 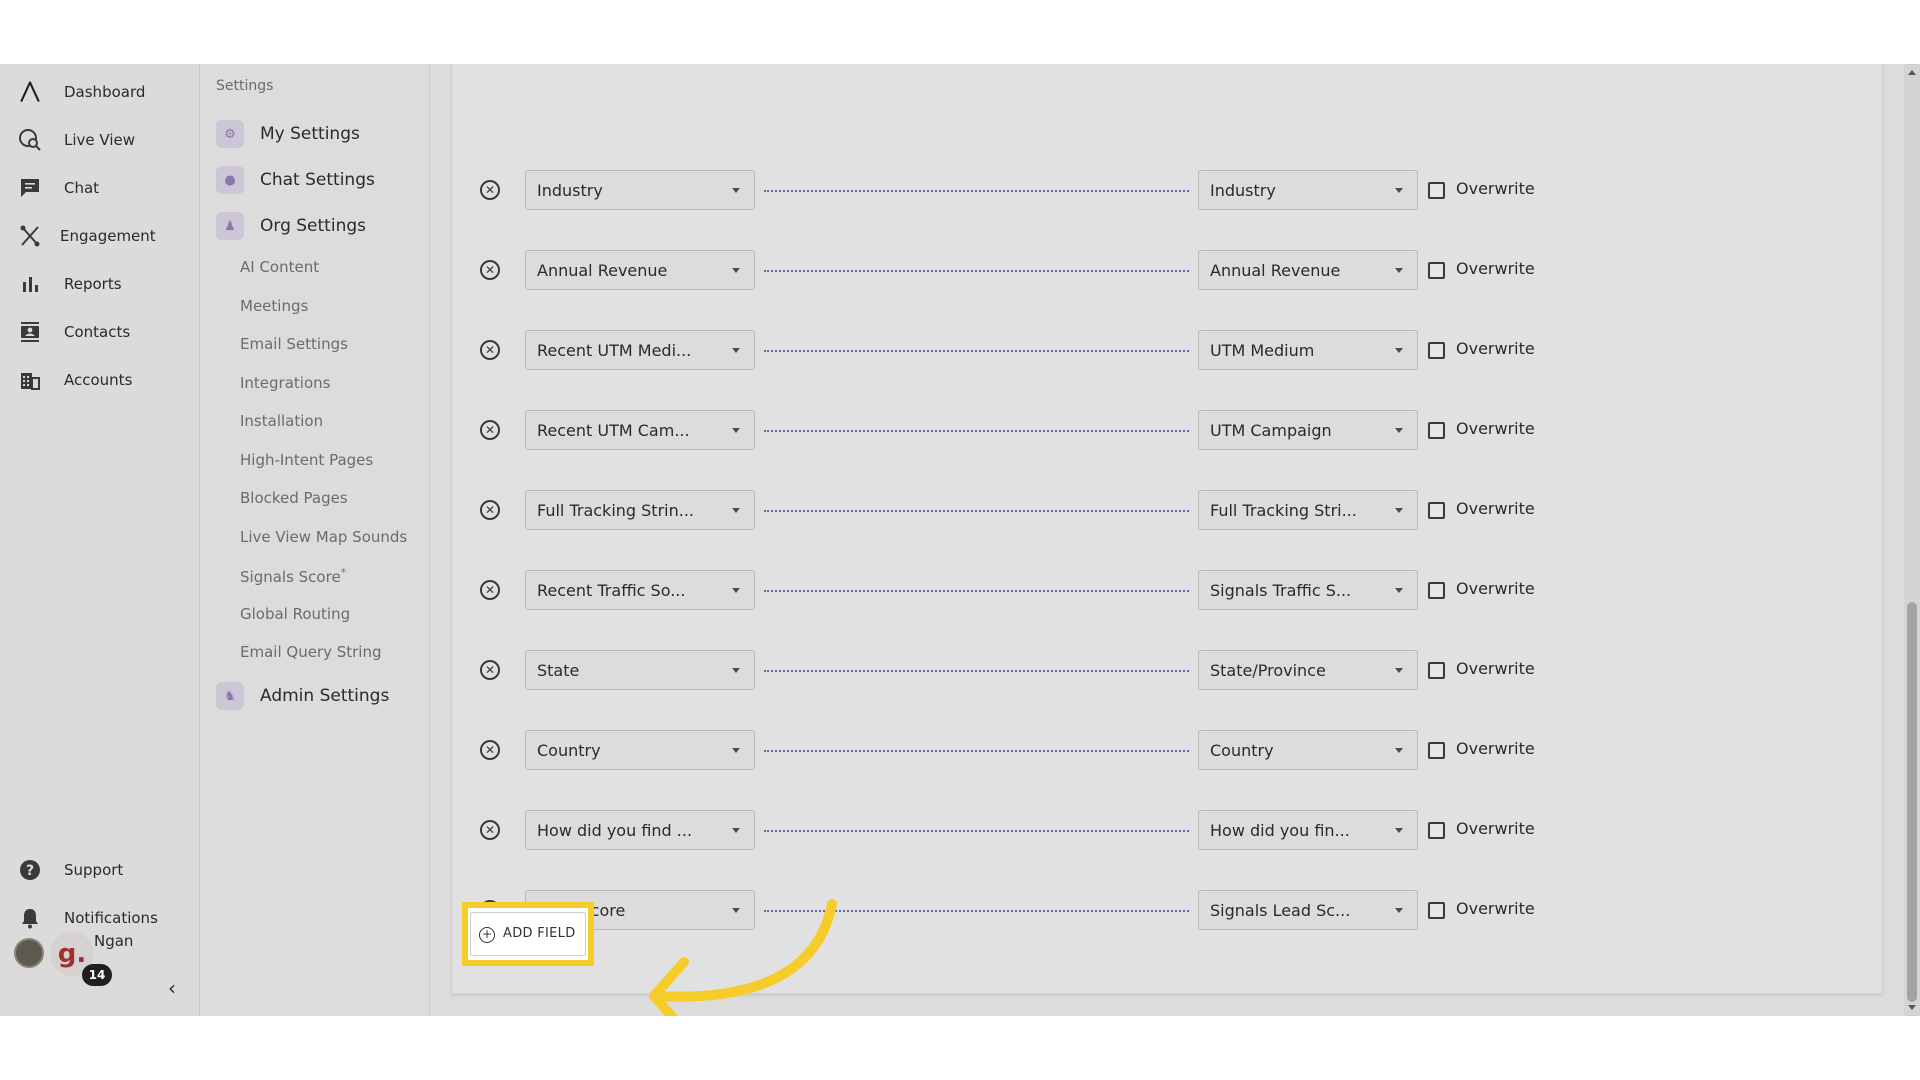 What do you see at coordinates (30, 380) in the screenshot?
I see `building-icon` at bounding box center [30, 380].